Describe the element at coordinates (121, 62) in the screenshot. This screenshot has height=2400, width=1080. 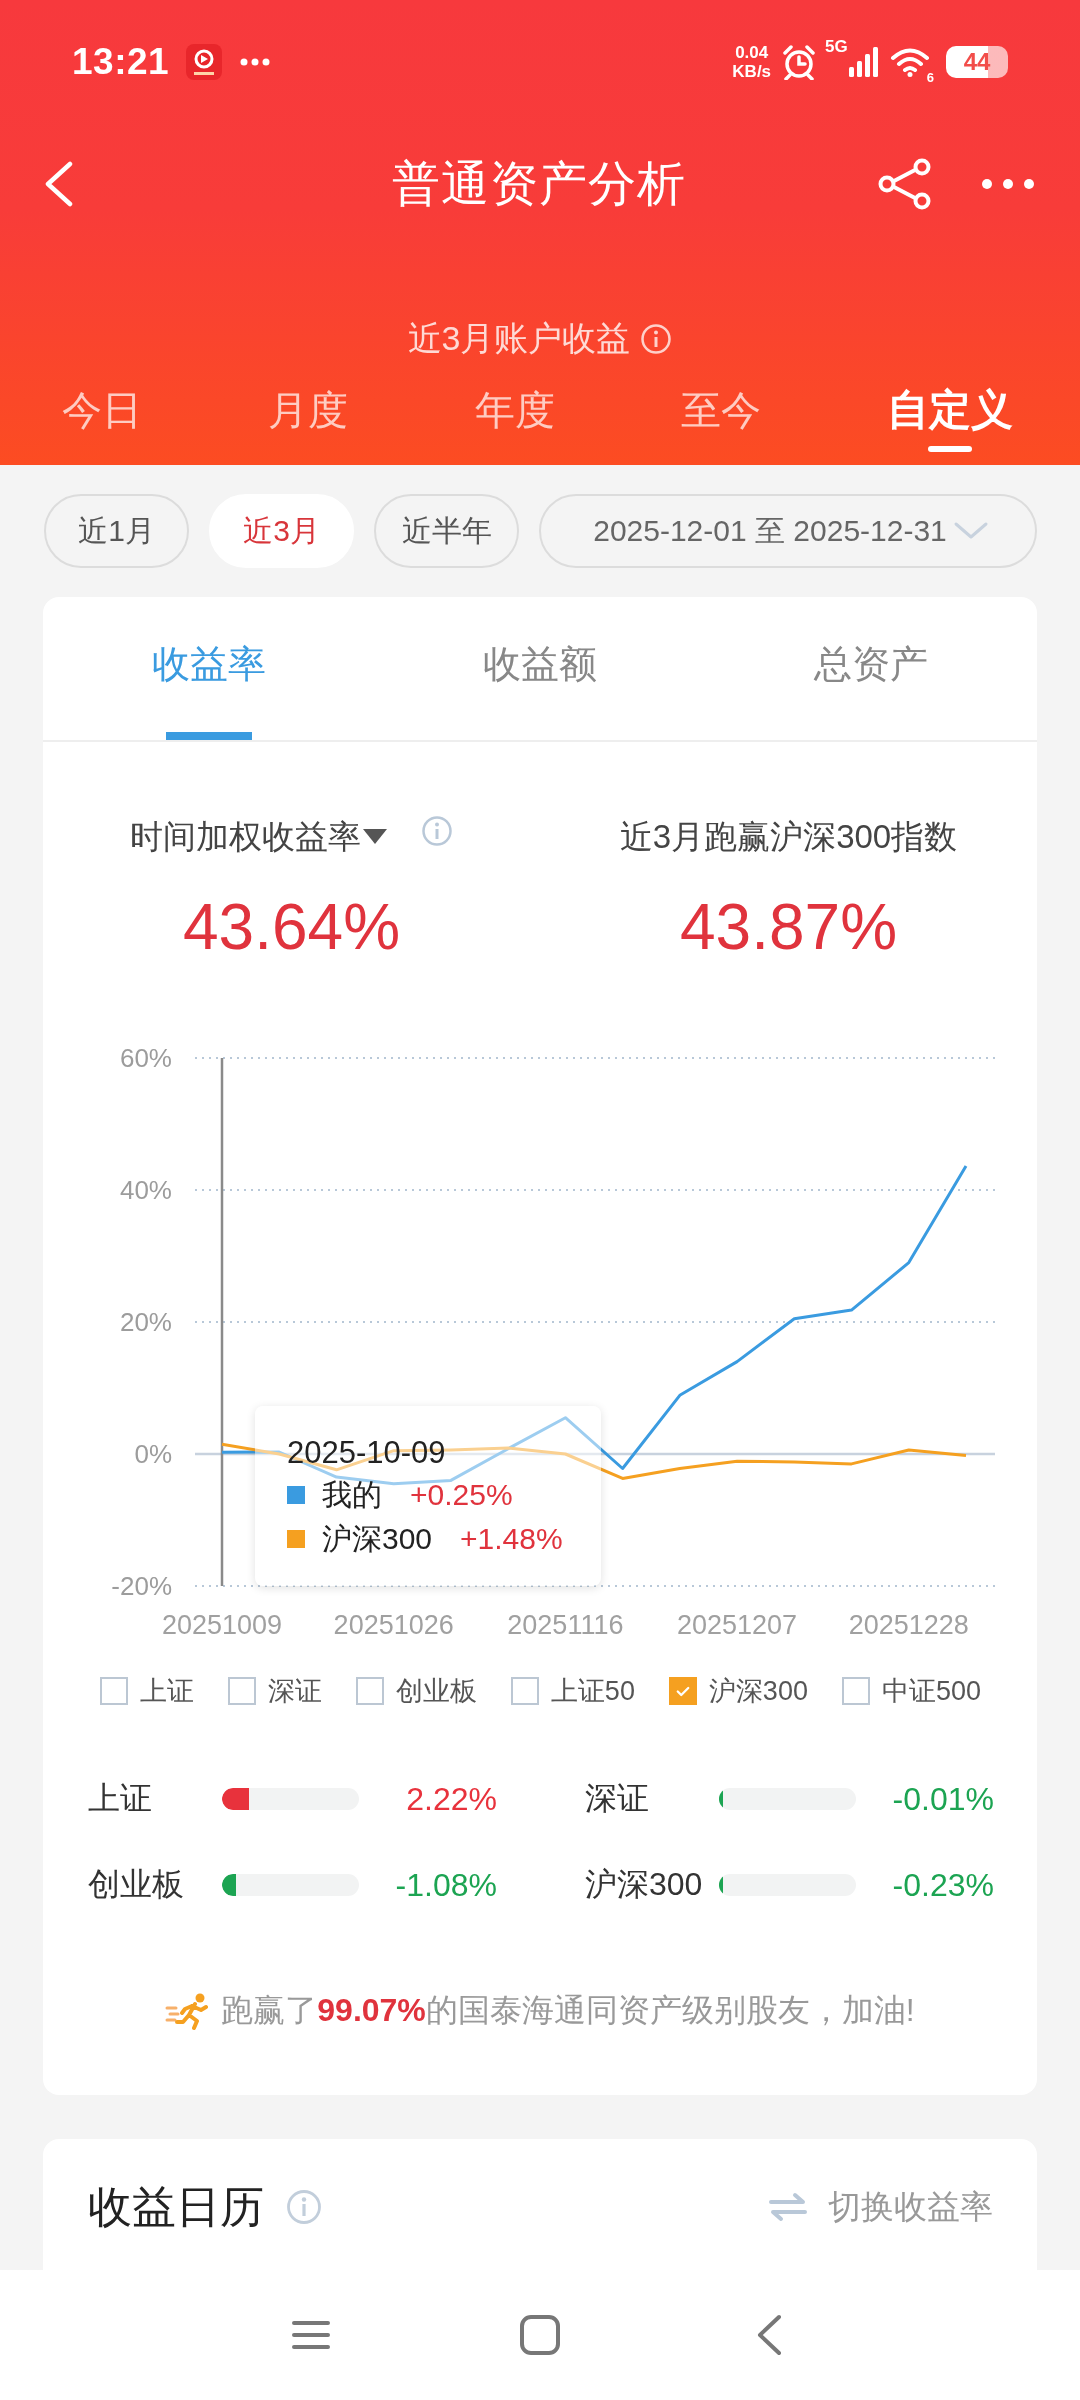
I see `status-time: 13:21` at that location.